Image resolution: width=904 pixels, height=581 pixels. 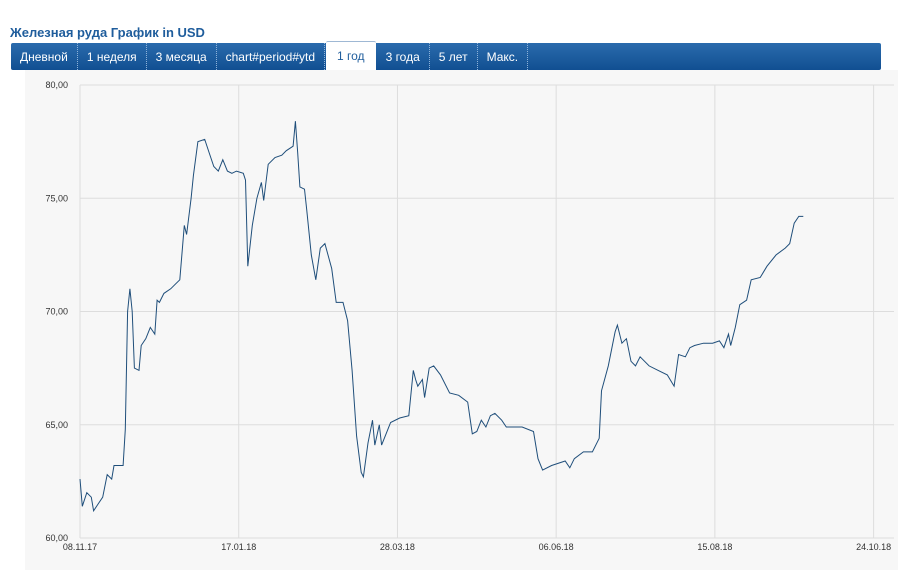 I want to click on tab-0: Дневной, so click(x=44, y=56).